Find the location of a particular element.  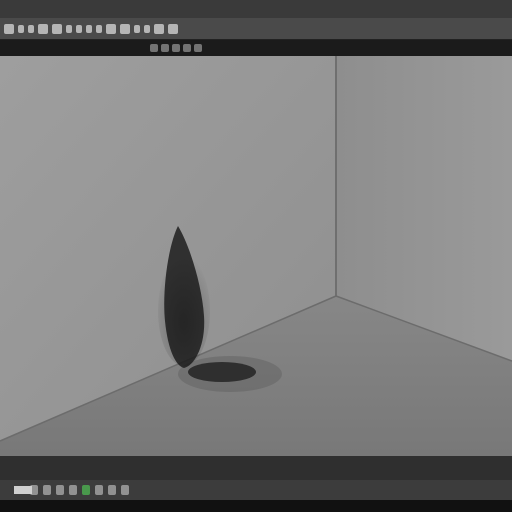

frame-forward-icon is located at coordinates (73, 490).